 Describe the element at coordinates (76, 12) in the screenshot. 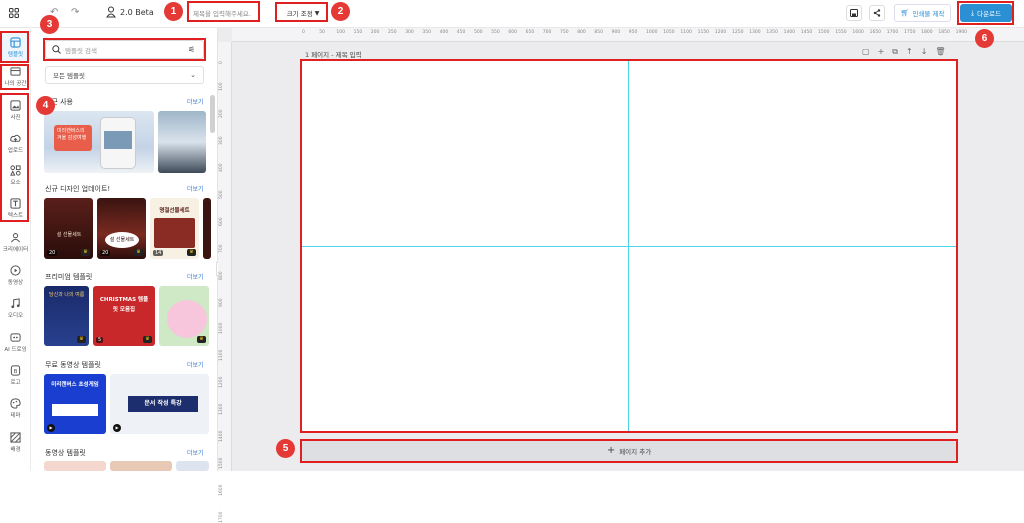

I see `redo-icon: ↷` at that location.